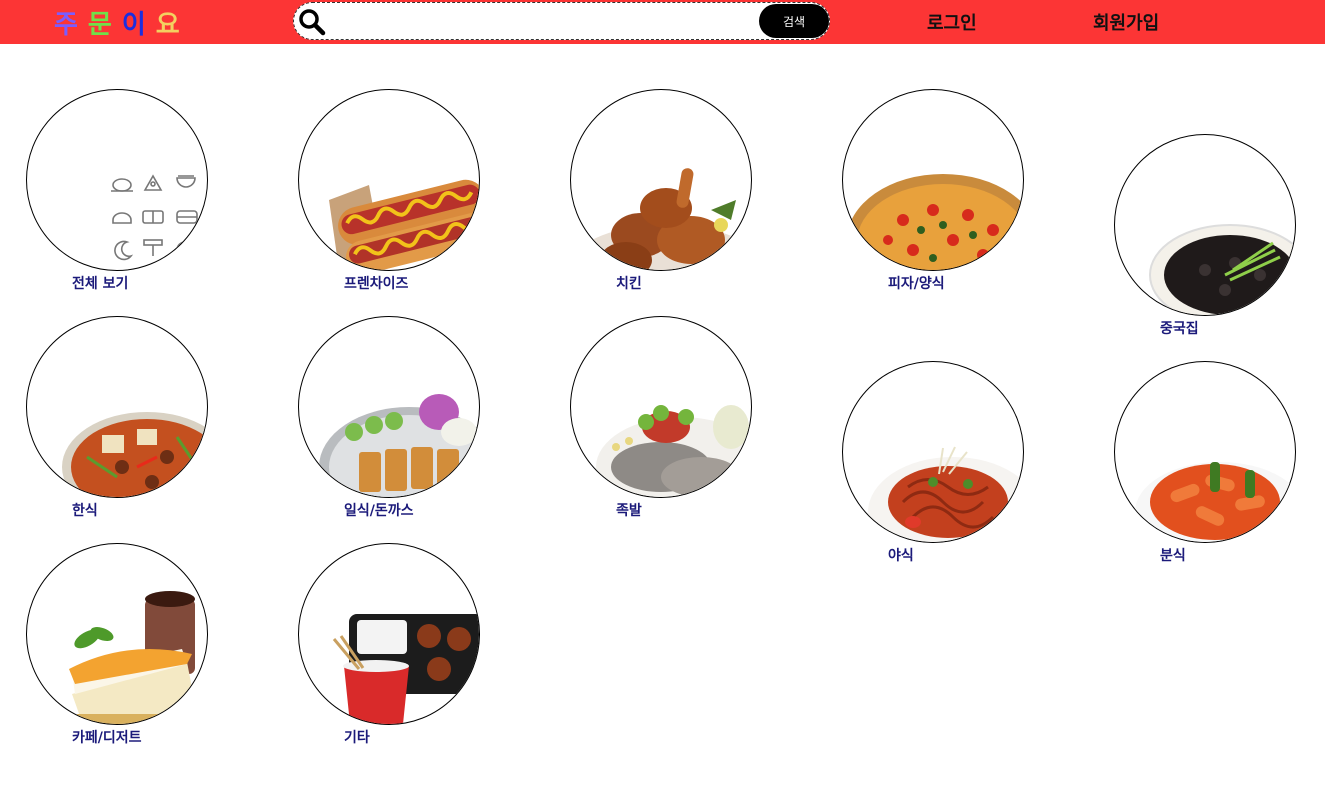 The height and width of the screenshot is (791, 1325). I want to click on logo-char: 문, so click(100, 24).